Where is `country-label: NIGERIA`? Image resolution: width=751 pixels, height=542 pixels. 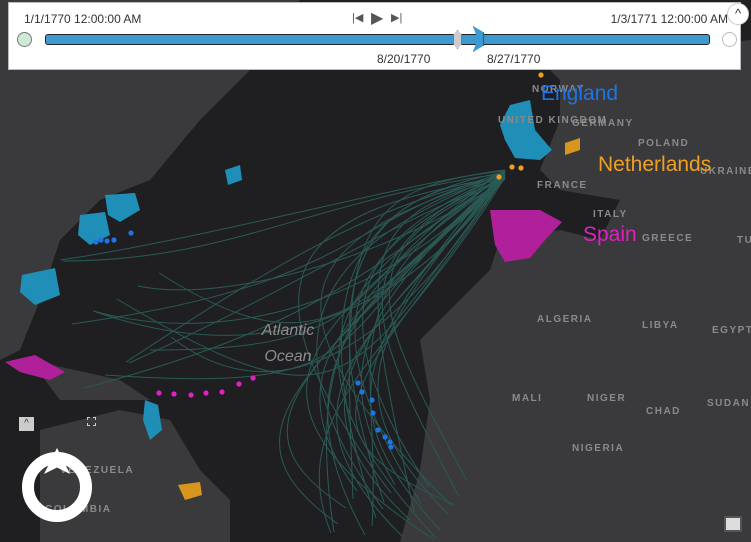
country-label: NIGERIA is located at coordinates (598, 448).